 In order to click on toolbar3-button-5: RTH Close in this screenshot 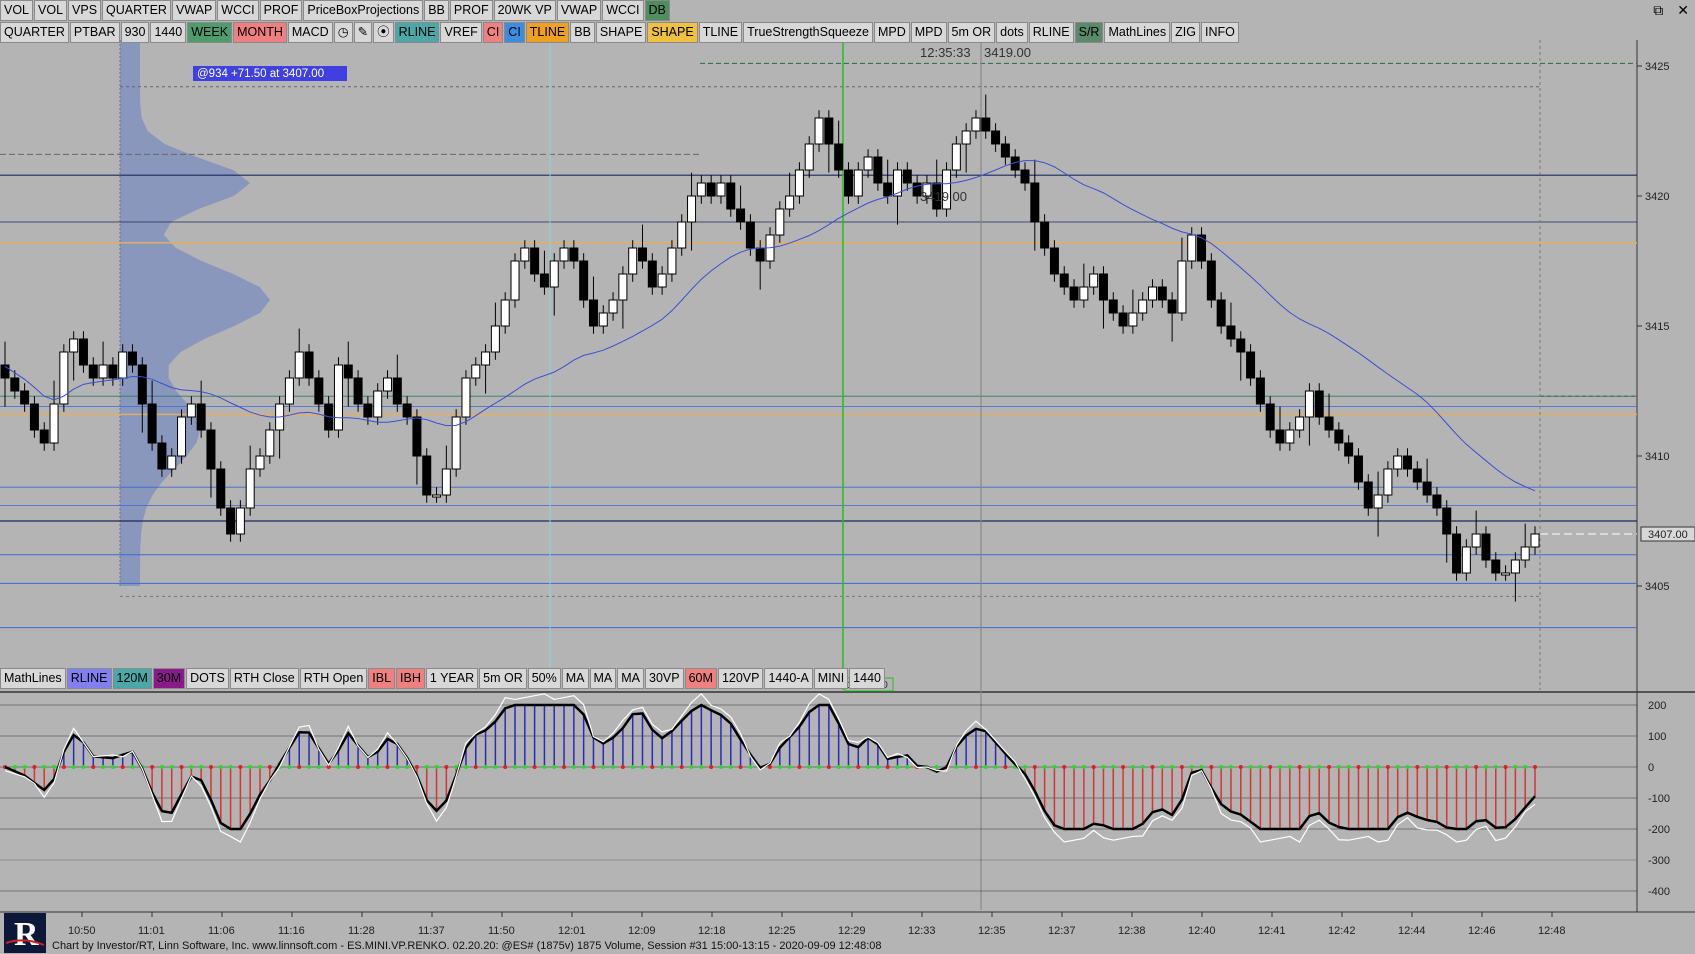, I will do `click(264, 678)`.